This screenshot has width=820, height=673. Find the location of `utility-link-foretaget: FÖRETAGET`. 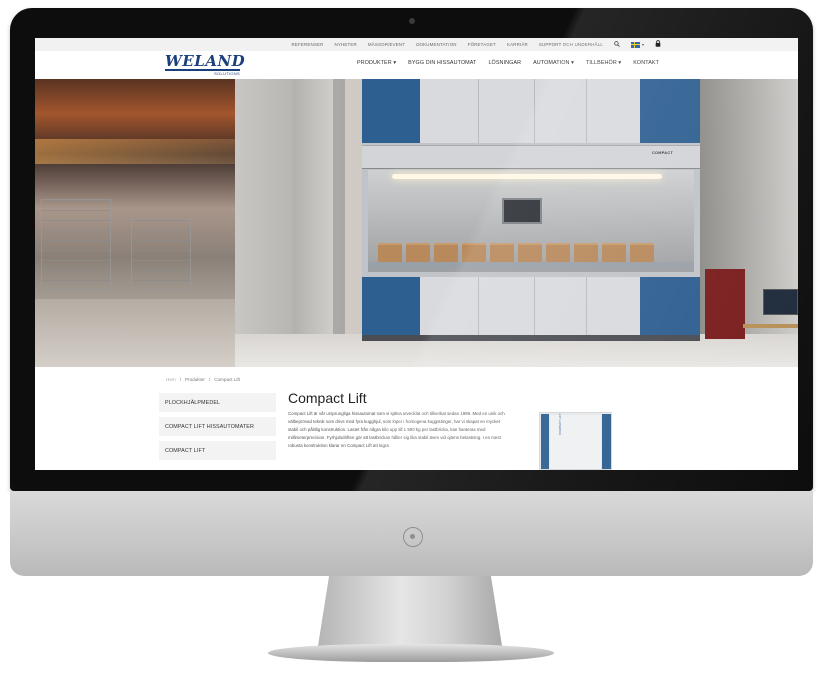

utility-link-foretaget: FÖRETAGET is located at coordinates (482, 44).